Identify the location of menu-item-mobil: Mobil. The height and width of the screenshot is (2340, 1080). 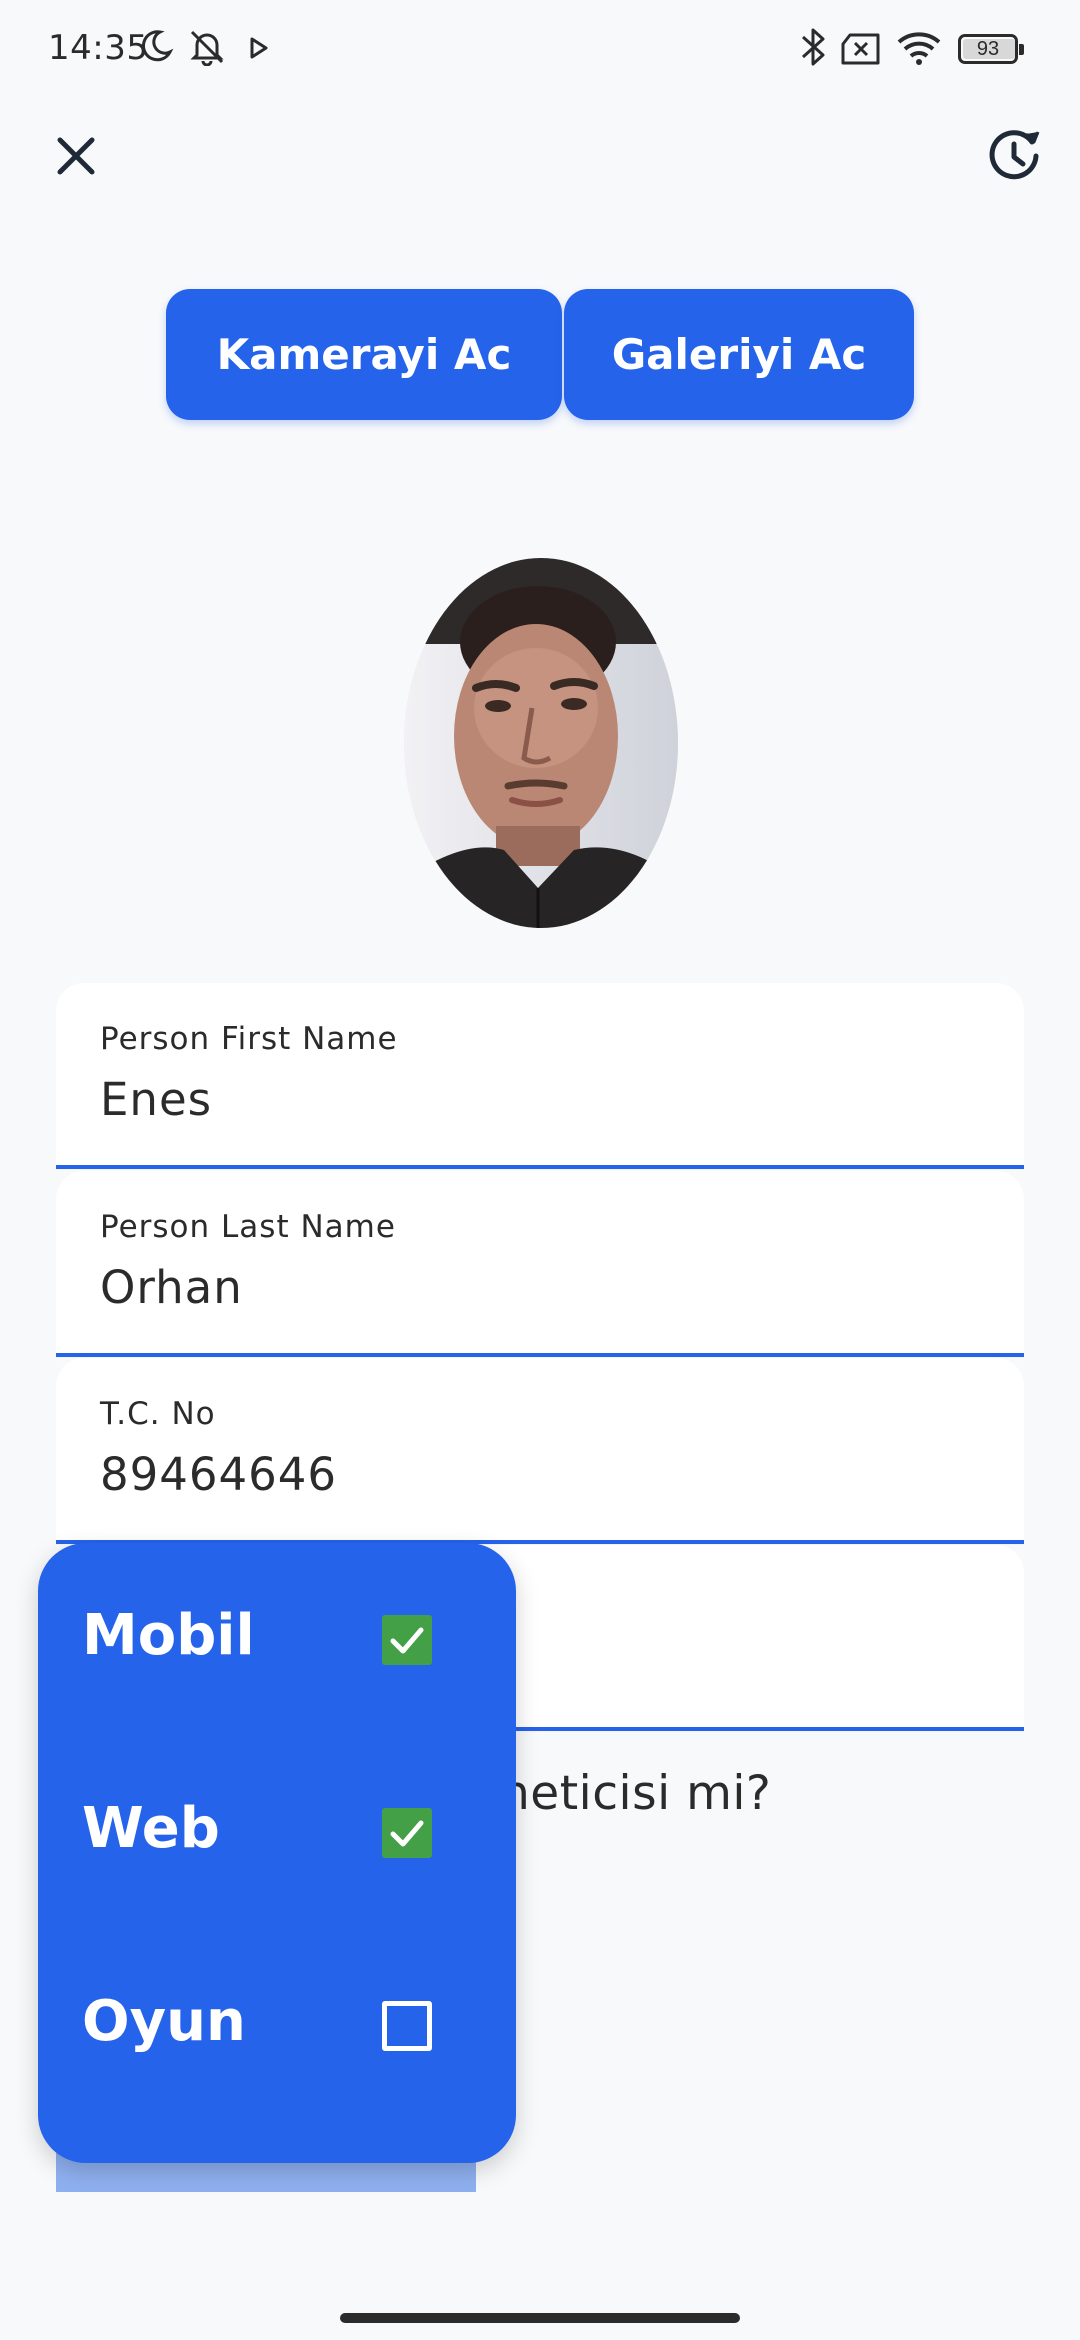
(277, 1638).